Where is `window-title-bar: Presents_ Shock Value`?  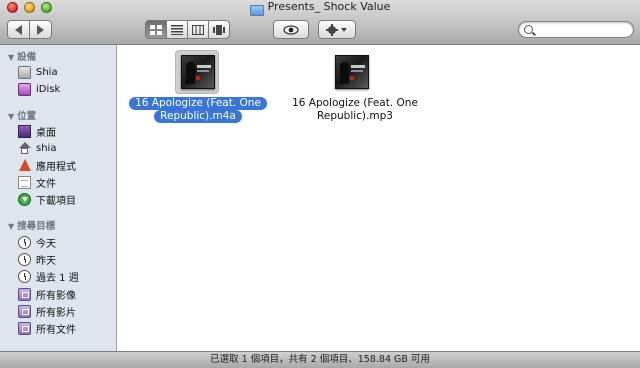
window-title-bar: Presents_ Shock Value is located at coordinates (320, 8).